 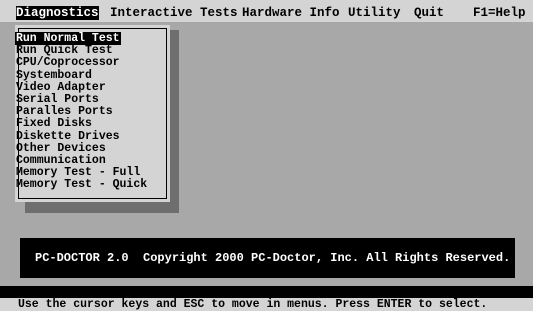 I want to click on menu-interactive-tests: Interactive Tests, so click(x=174, y=13).